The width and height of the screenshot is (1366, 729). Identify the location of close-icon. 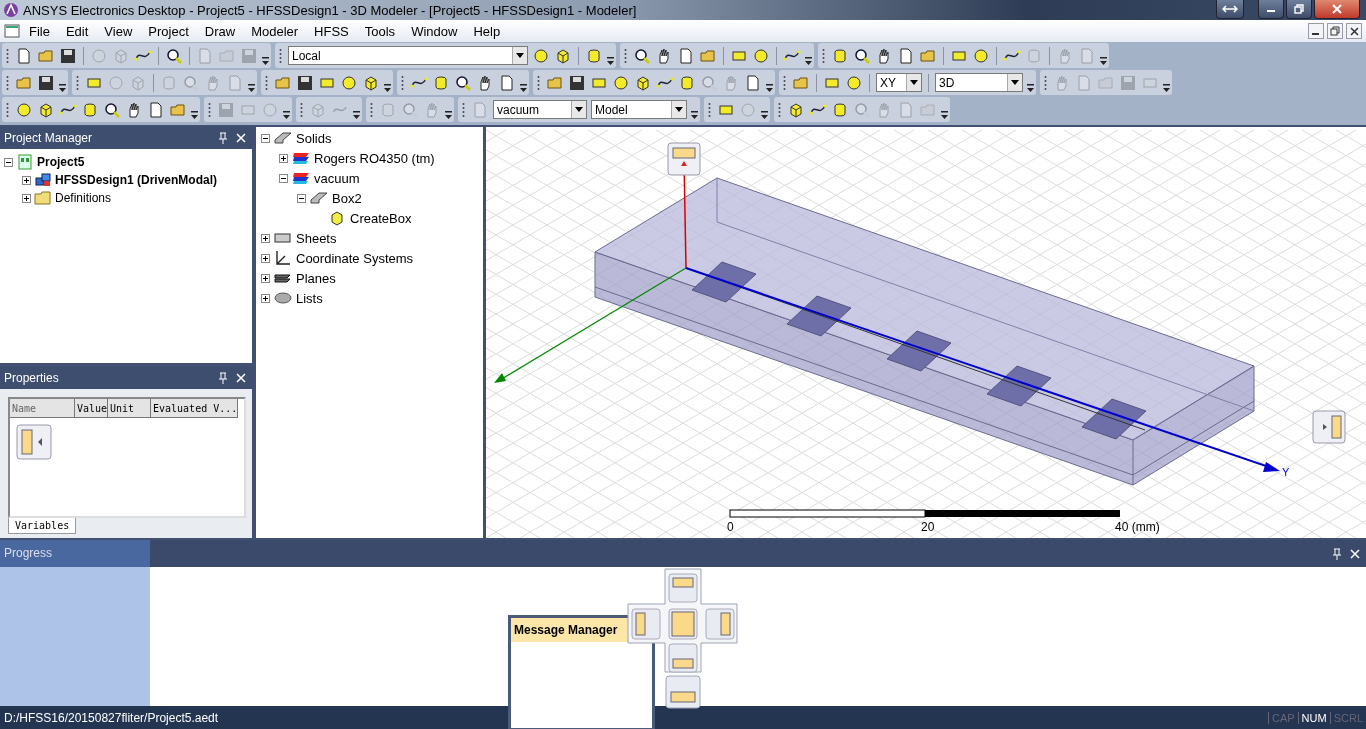
(1355, 553).